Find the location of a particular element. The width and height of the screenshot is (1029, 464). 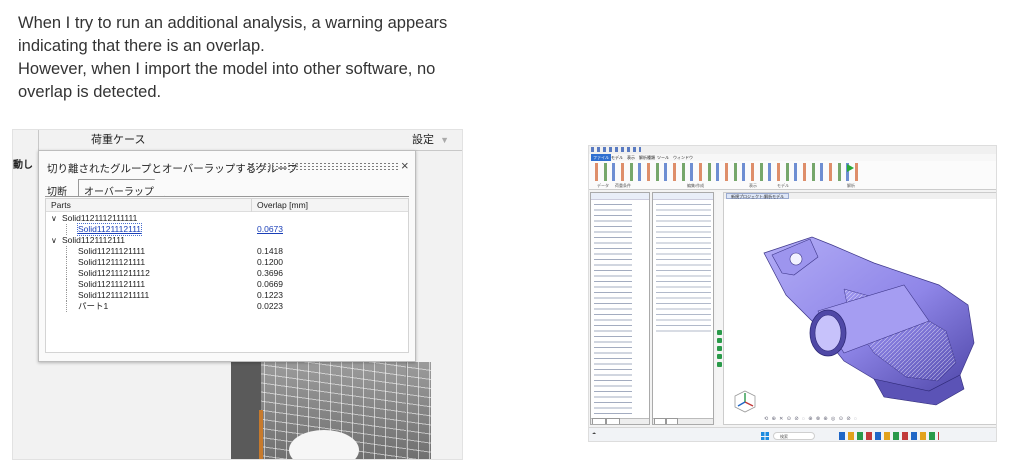

overlap-value: 0.3696 is located at coordinates (270, 273).